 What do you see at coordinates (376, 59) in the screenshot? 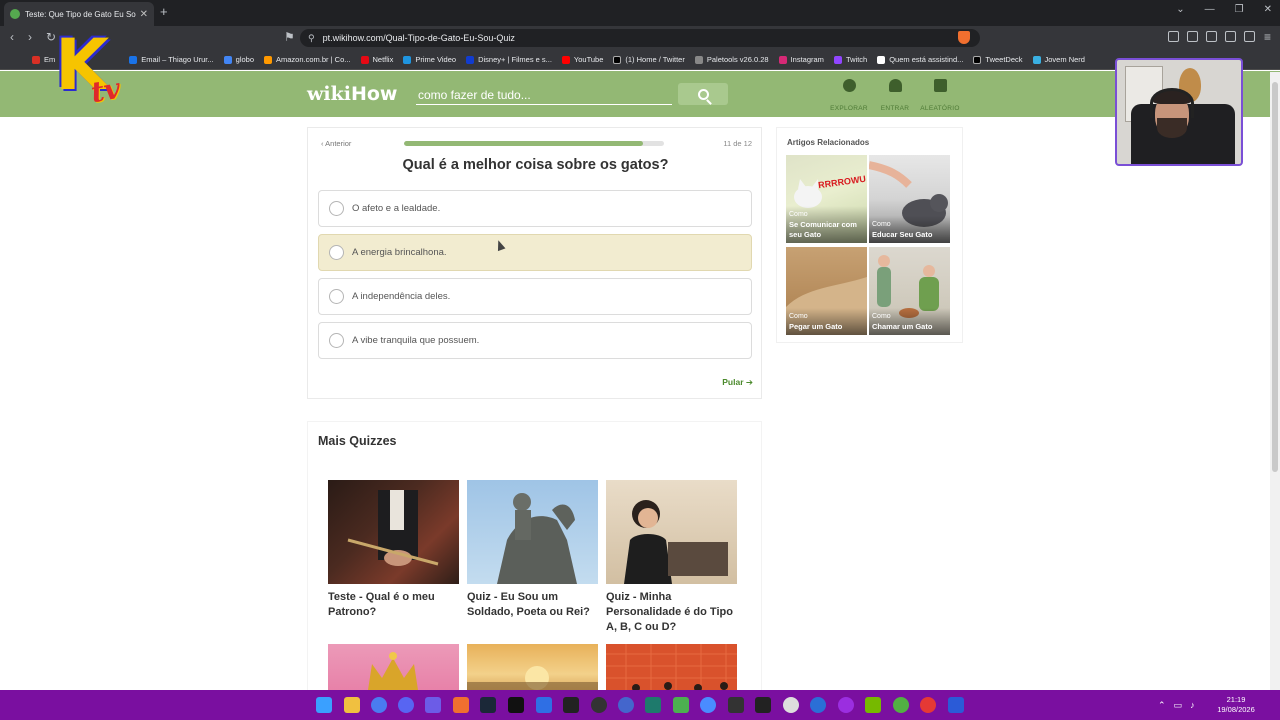
I see `bookmark-item: Netflix` at bounding box center [376, 59].